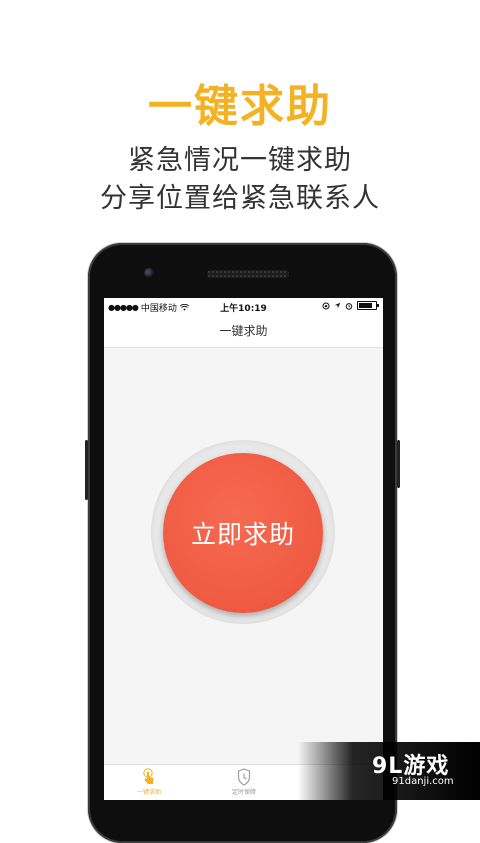 This screenshot has width=480, height=843. What do you see at coordinates (243, 331) in the screenshot?
I see `nav-title: 一键求助` at bounding box center [243, 331].